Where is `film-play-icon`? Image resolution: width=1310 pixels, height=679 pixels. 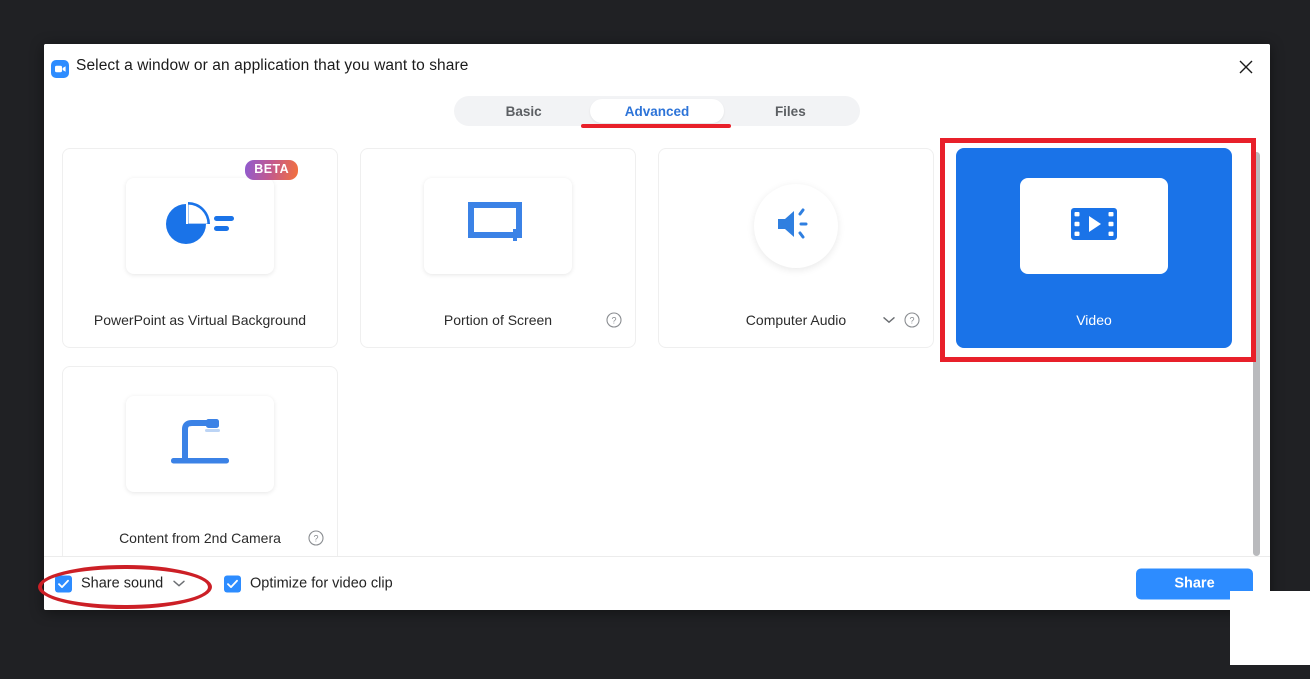 film-play-icon is located at coordinates (1094, 226).